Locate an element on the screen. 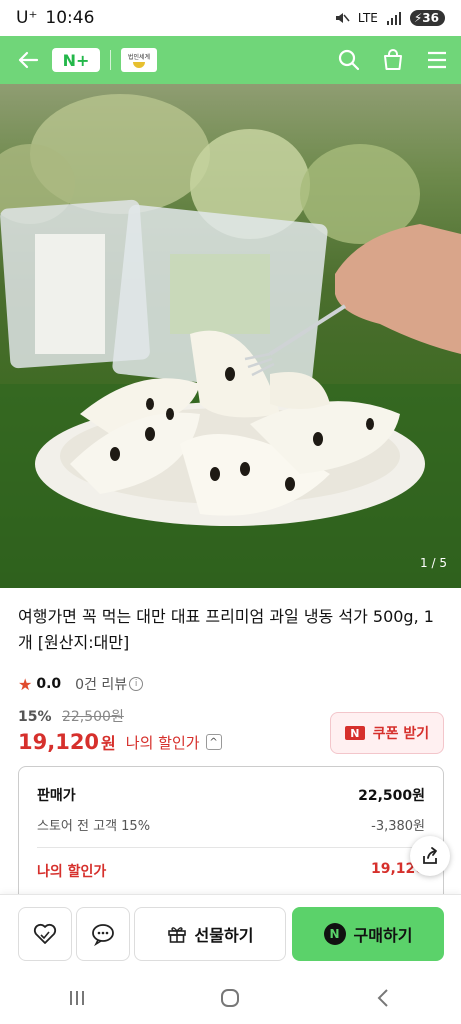  buy-button: N 구매하기 is located at coordinates (368, 934).